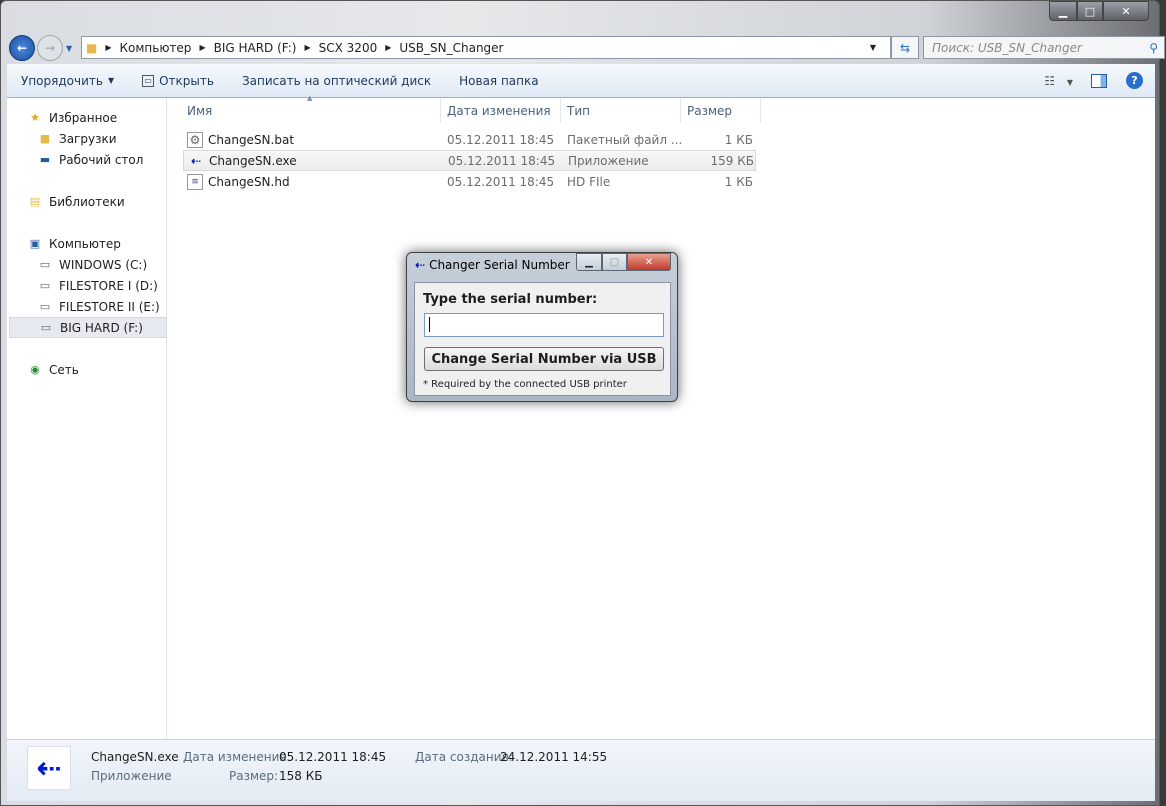  What do you see at coordinates (1153, 47) in the screenshot?
I see `search-icon: ⚲` at bounding box center [1153, 47].